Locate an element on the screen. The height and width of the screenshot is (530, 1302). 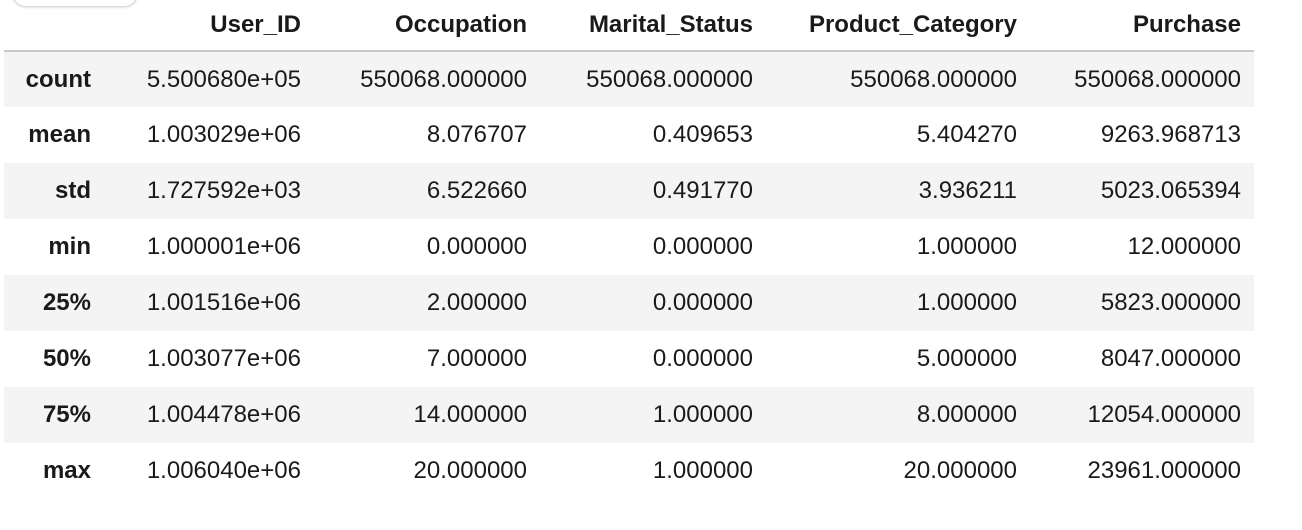
column-header-purchase: Purchase is located at coordinates (1142, 26).